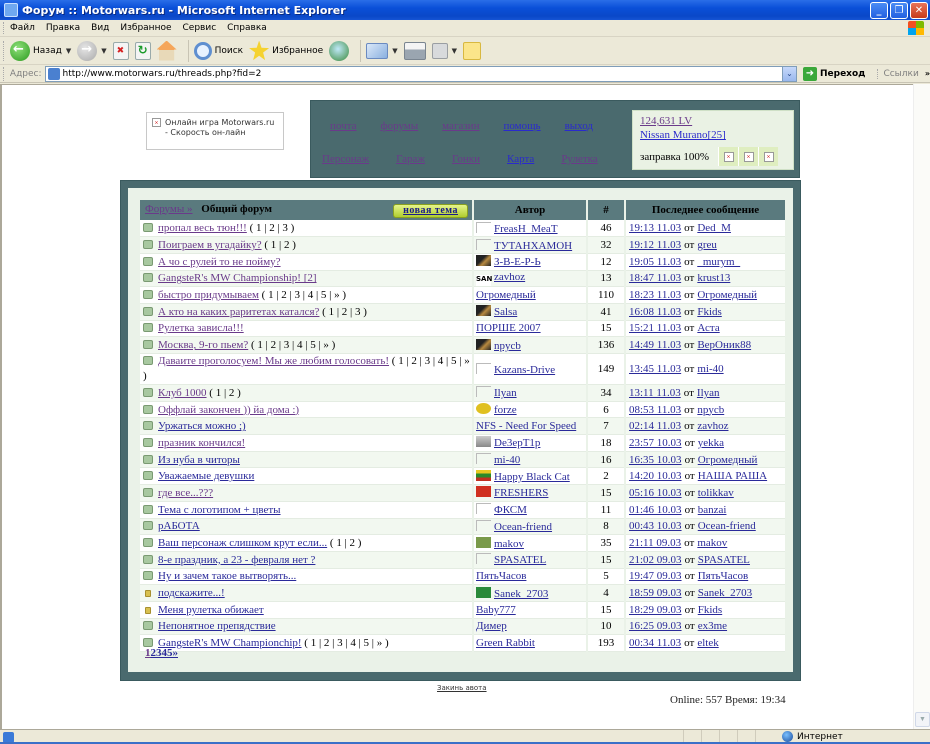 This screenshot has height=744, width=930. I want to click on nav-link-row1-2: магазин, so click(460, 126).